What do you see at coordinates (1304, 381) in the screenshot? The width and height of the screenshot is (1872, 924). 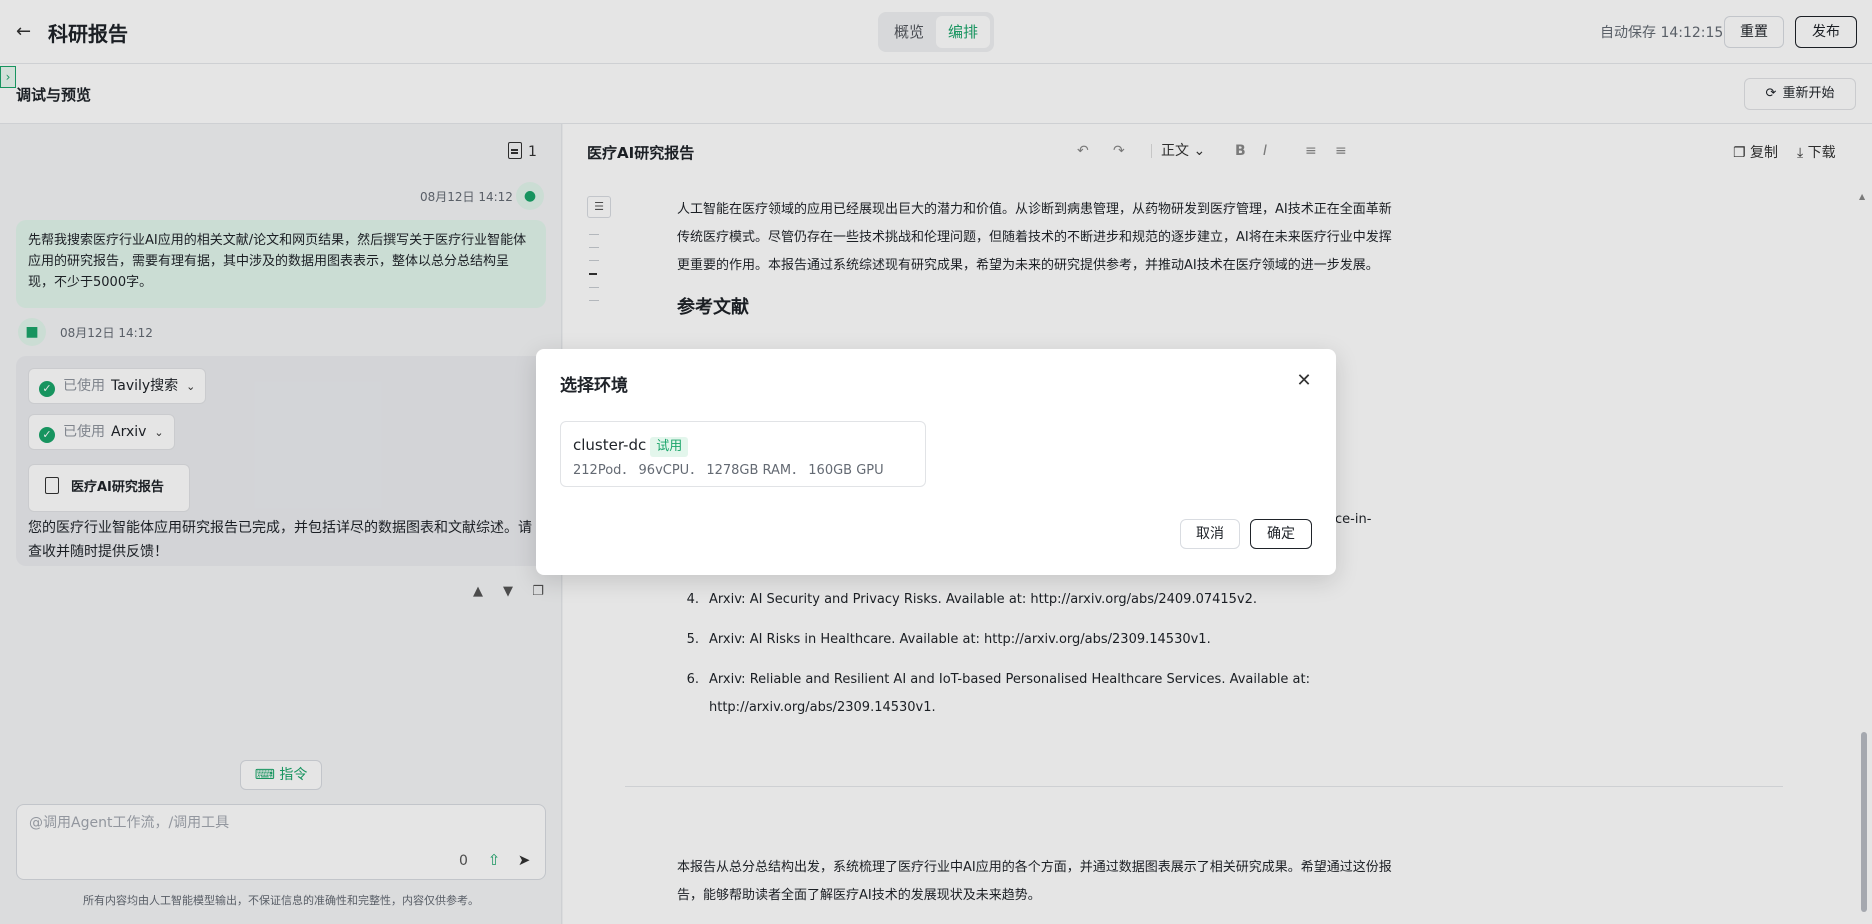 I see `close-icon: ✕` at bounding box center [1304, 381].